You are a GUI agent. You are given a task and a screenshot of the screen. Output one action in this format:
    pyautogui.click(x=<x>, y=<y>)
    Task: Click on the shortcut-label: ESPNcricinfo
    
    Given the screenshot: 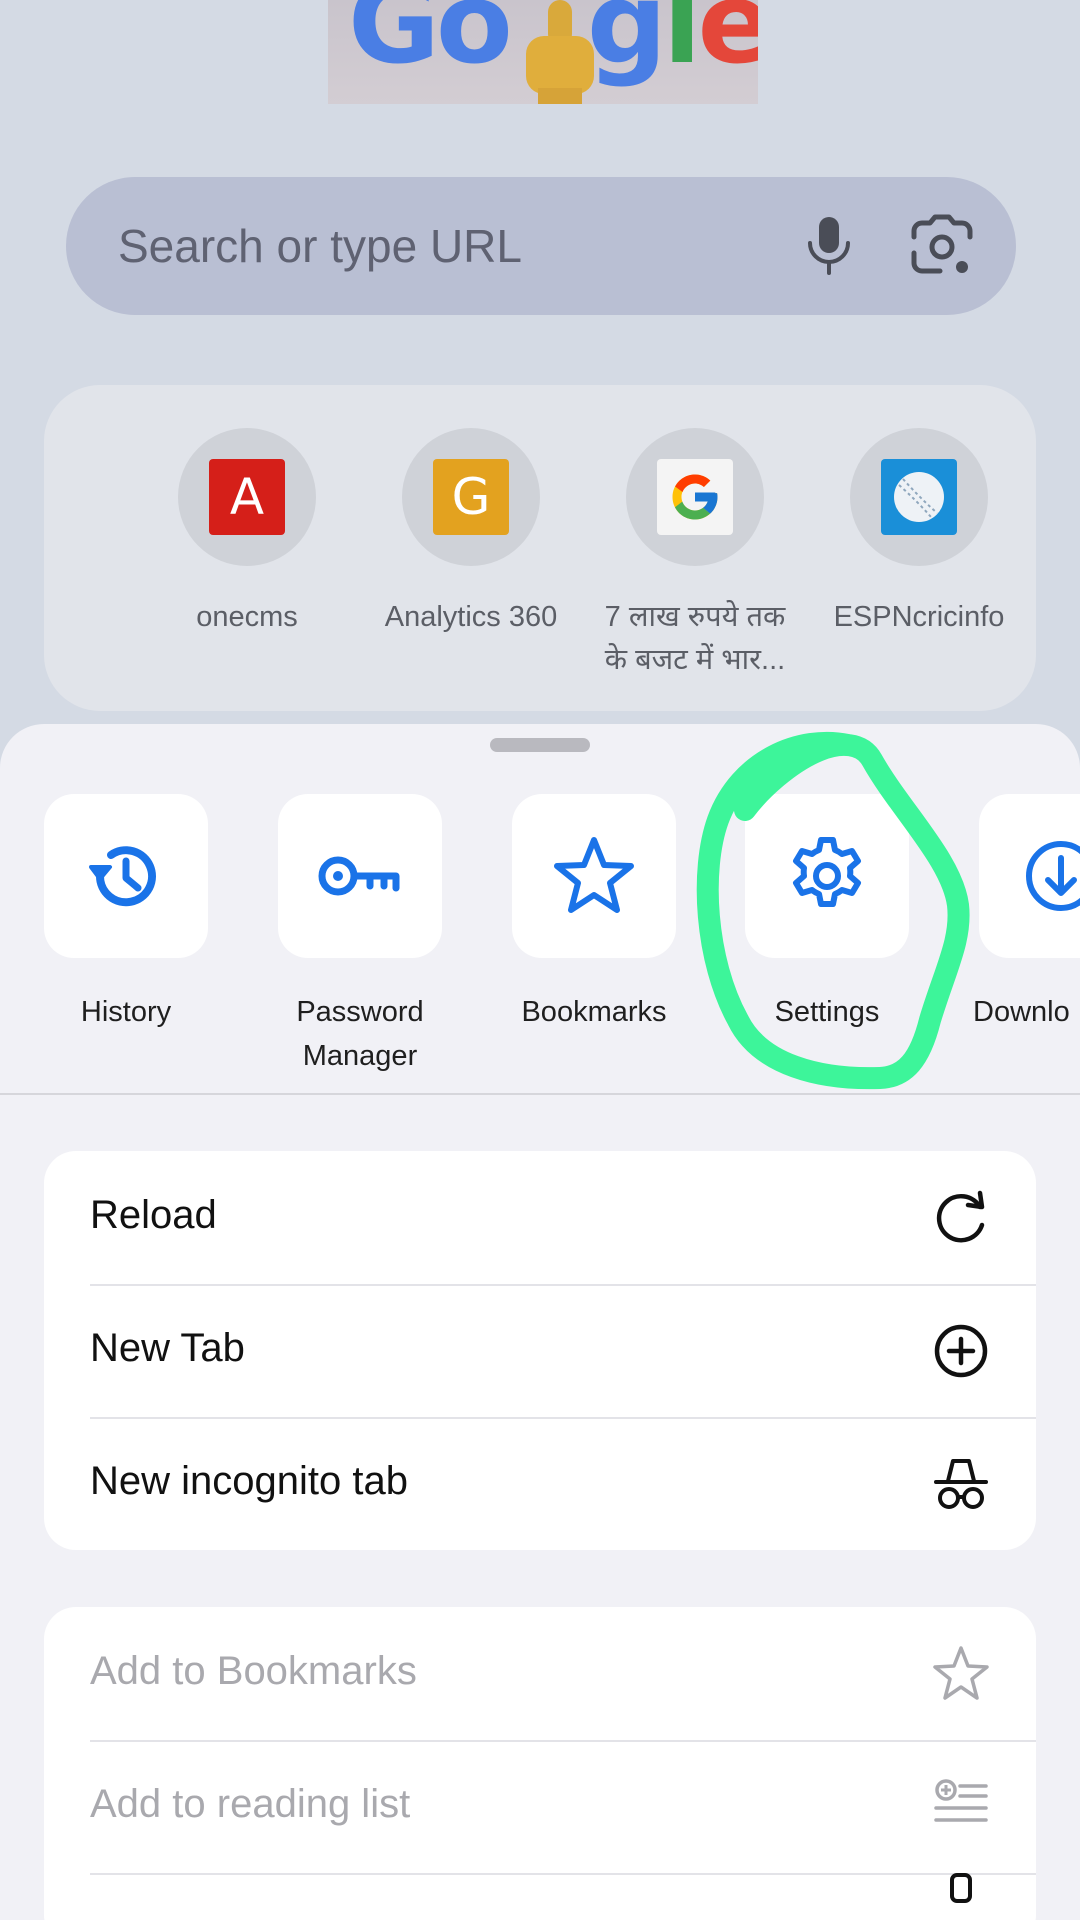 What is the action you would take?
    pyautogui.click(x=919, y=617)
    